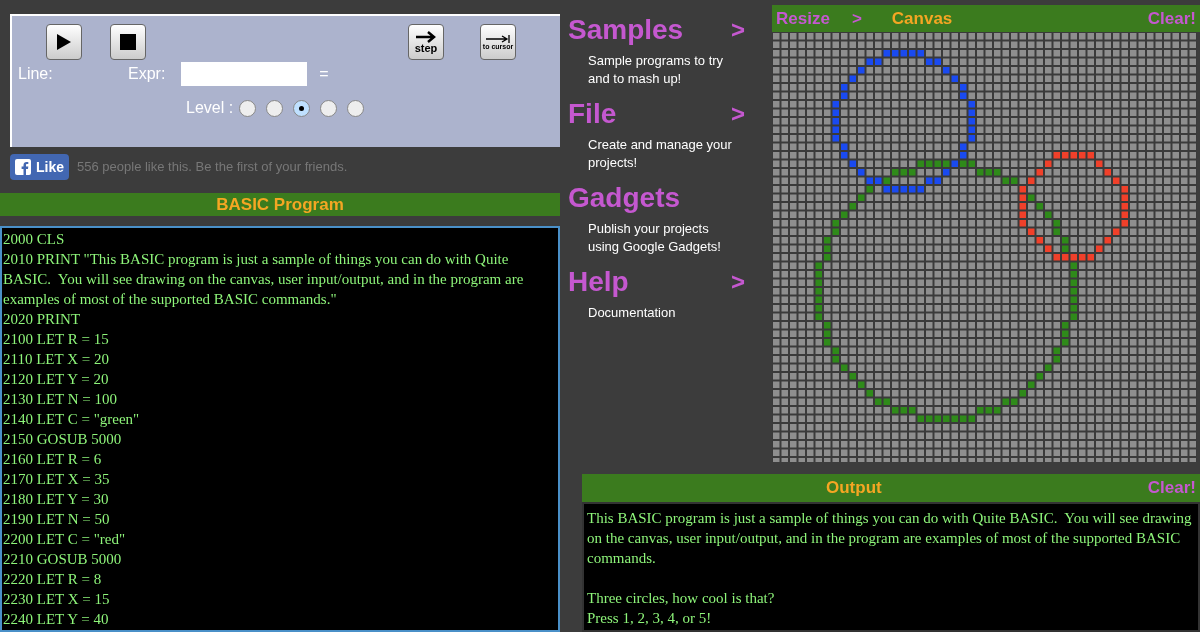  What do you see at coordinates (34, 239) in the screenshot?
I see `code-line: 2000 CLS` at bounding box center [34, 239].